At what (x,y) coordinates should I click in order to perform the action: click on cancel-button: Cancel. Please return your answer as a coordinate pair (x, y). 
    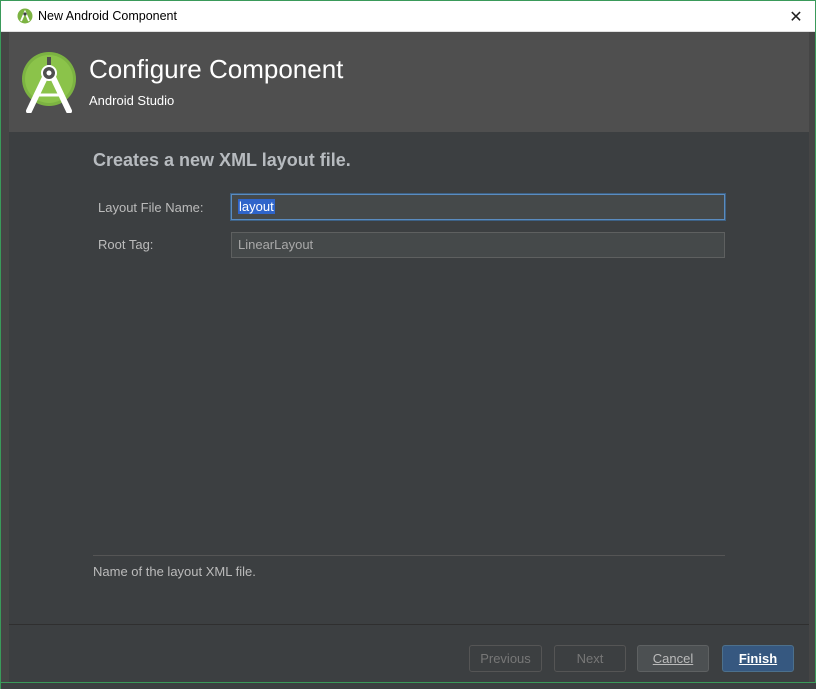
    Looking at the image, I should click on (673, 658).